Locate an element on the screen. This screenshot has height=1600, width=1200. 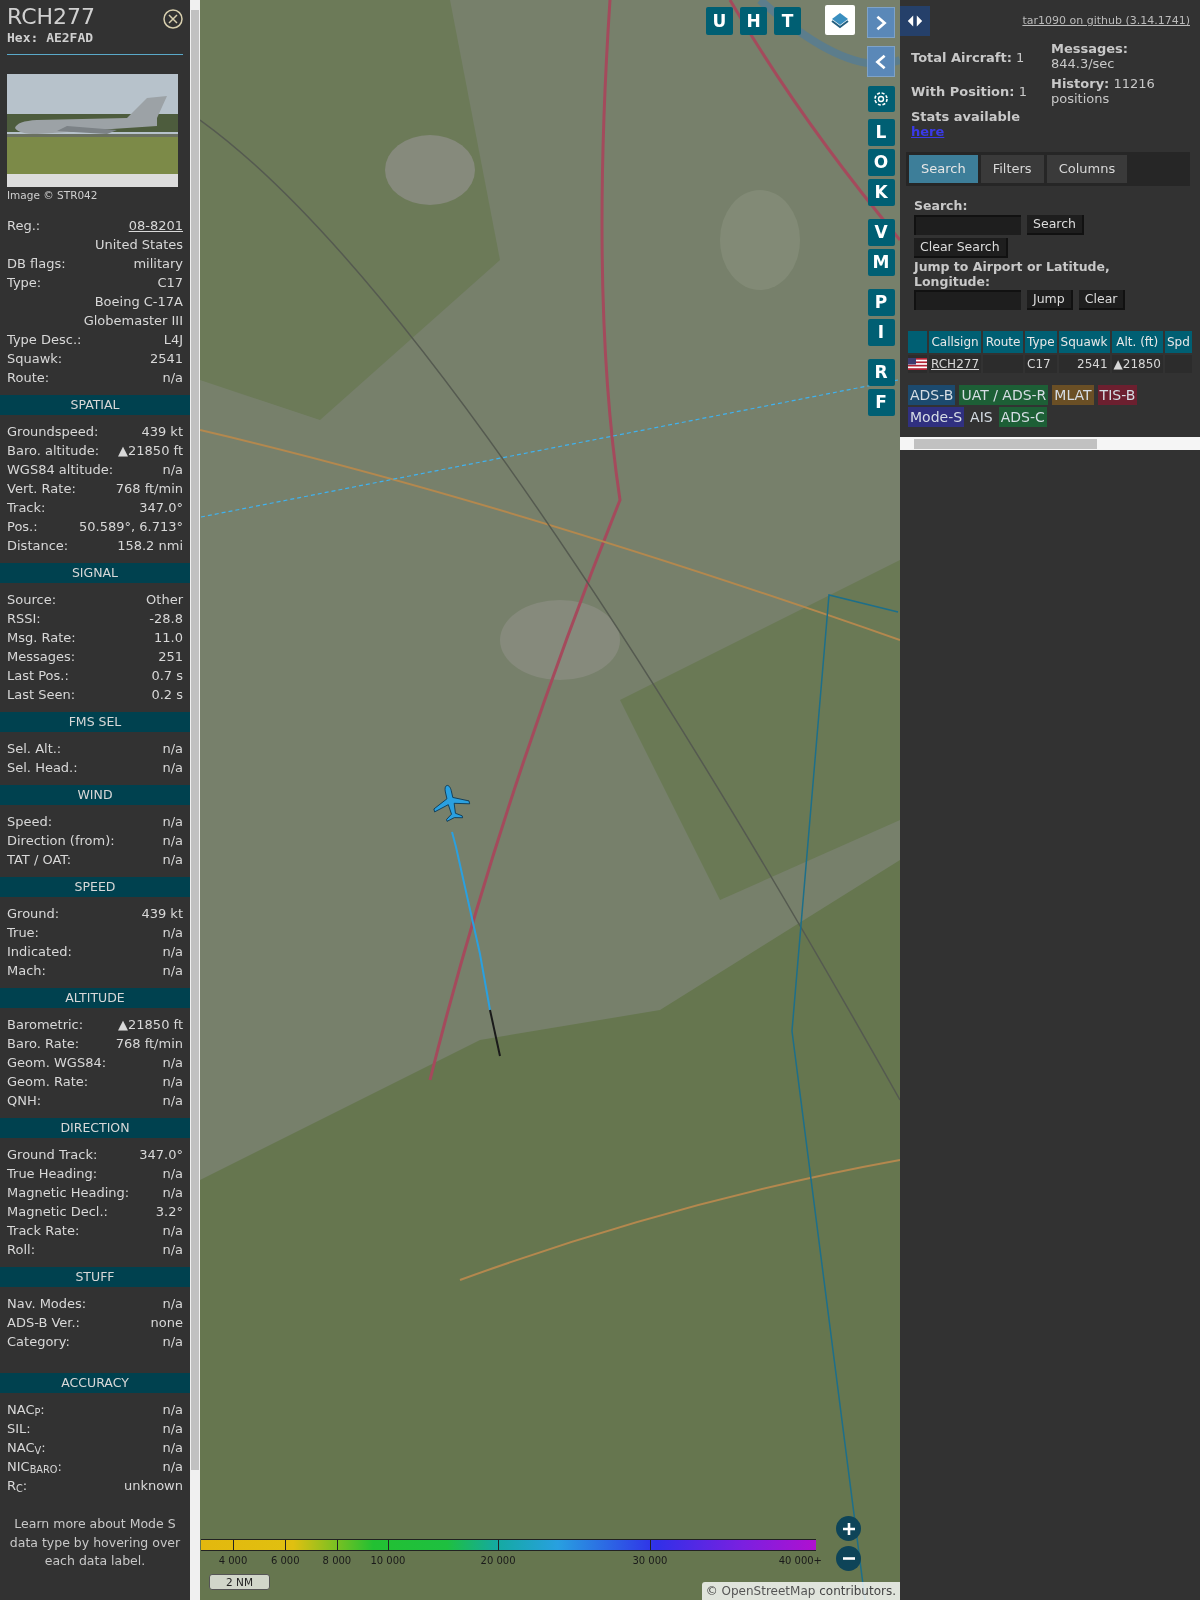
layers-icon is located at coordinates (840, 20).